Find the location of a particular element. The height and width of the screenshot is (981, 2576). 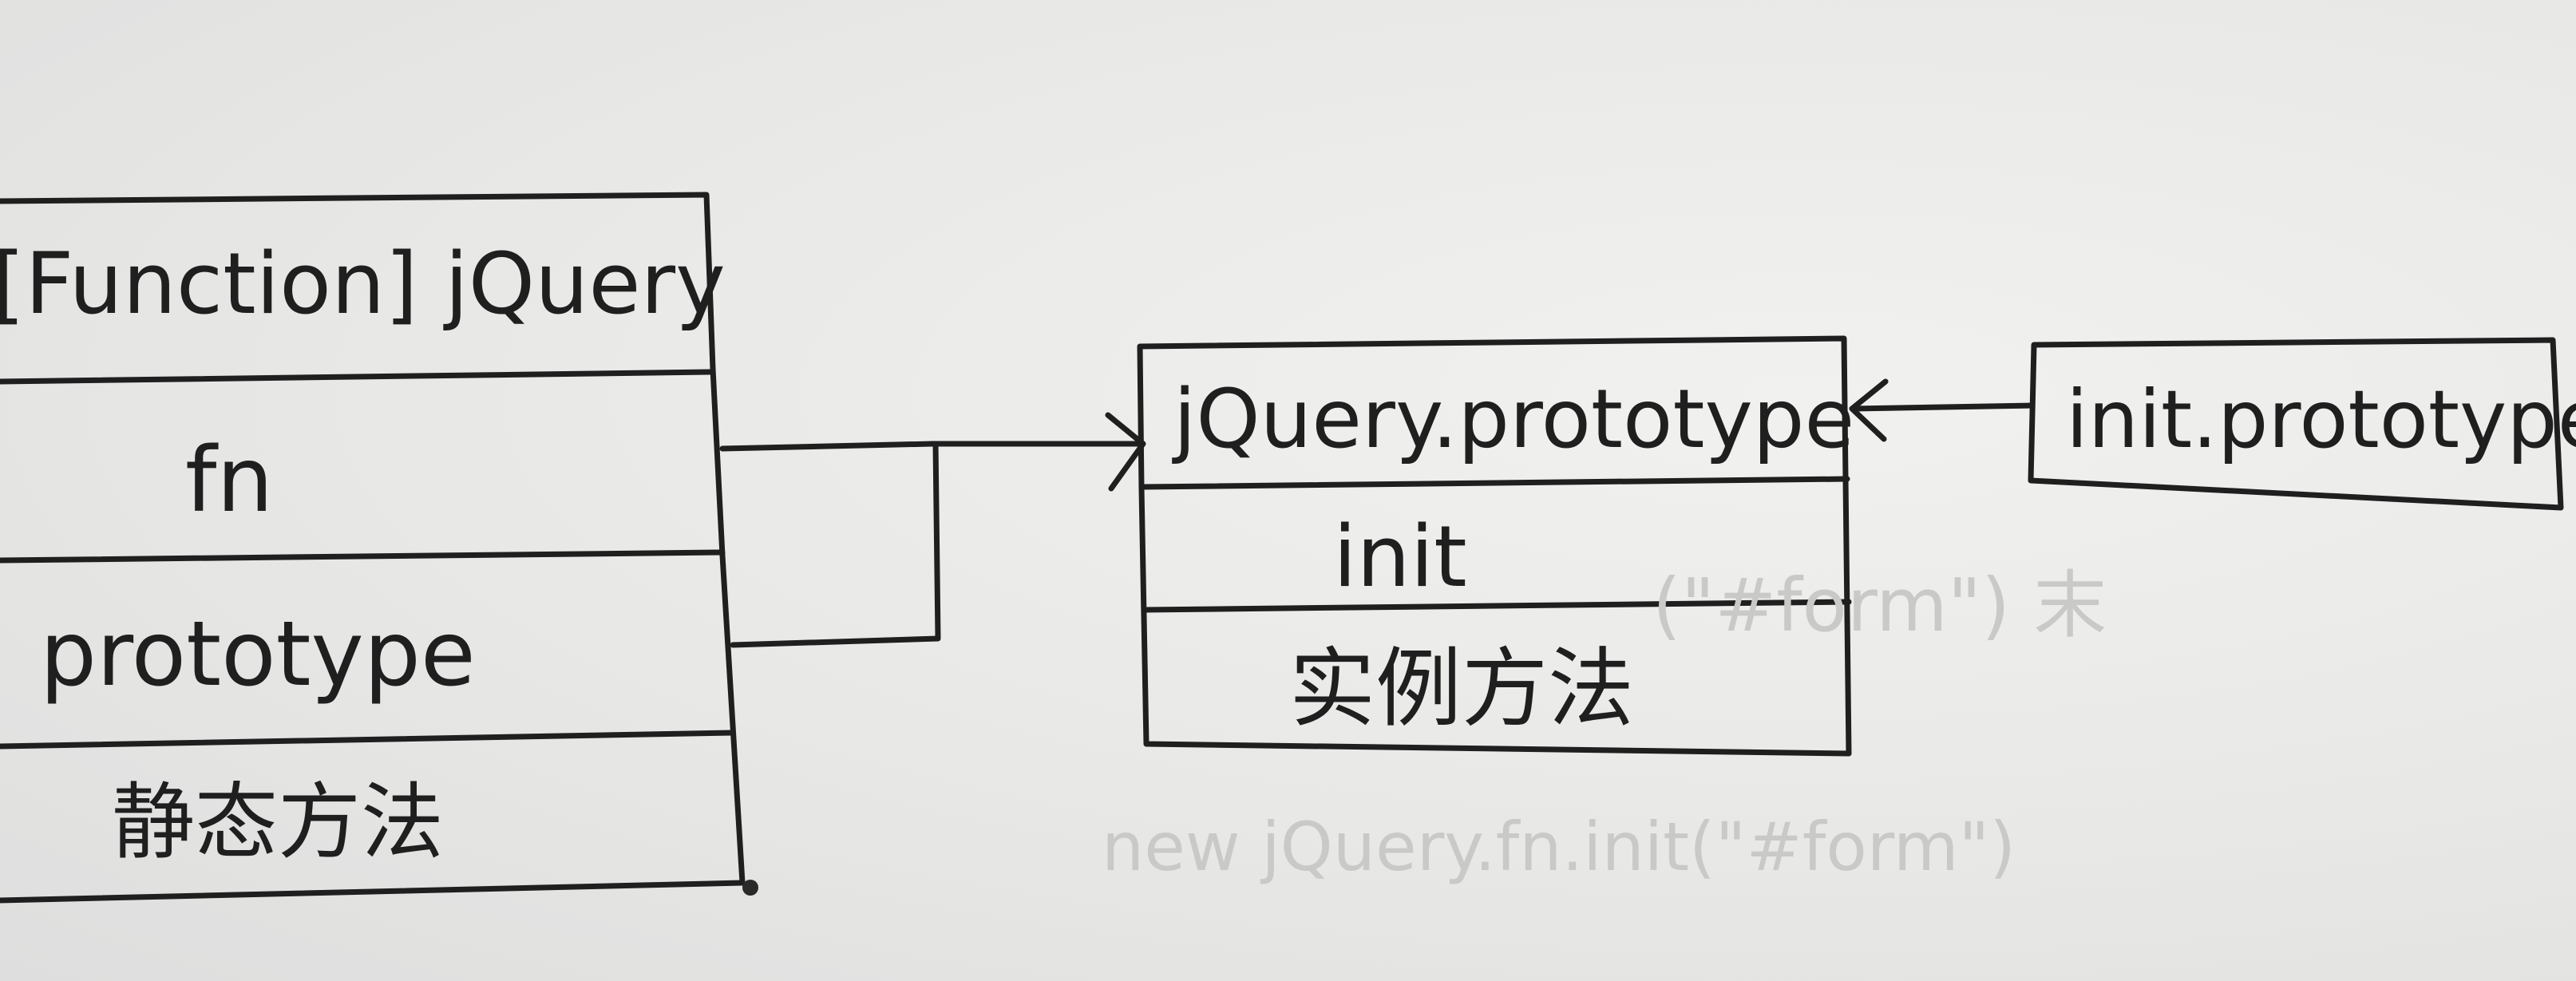

prototype-row-init: init is located at coordinates (1400, 557).